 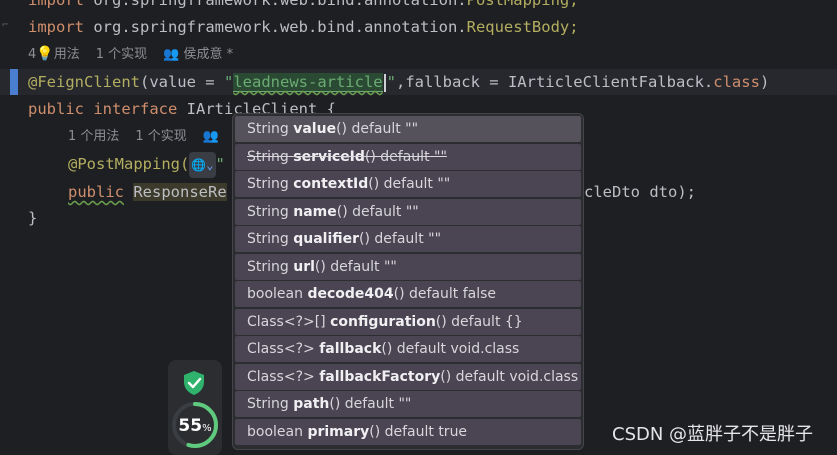 What do you see at coordinates (10, 226) in the screenshot?
I see `editor-gutter` at bounding box center [10, 226].